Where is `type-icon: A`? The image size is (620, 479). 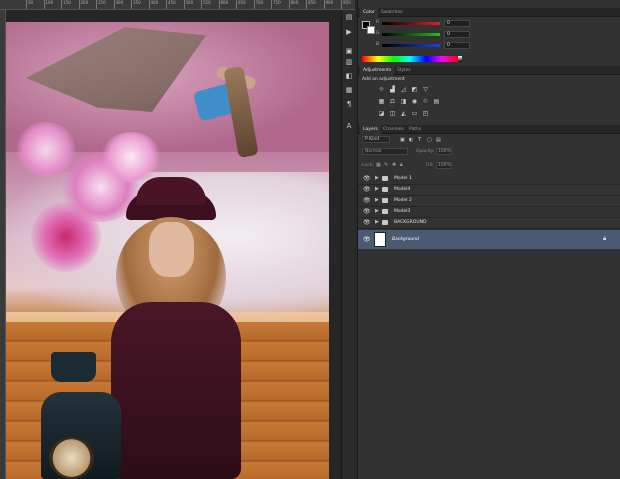
type-icon: A is located at coordinates (349, 126).